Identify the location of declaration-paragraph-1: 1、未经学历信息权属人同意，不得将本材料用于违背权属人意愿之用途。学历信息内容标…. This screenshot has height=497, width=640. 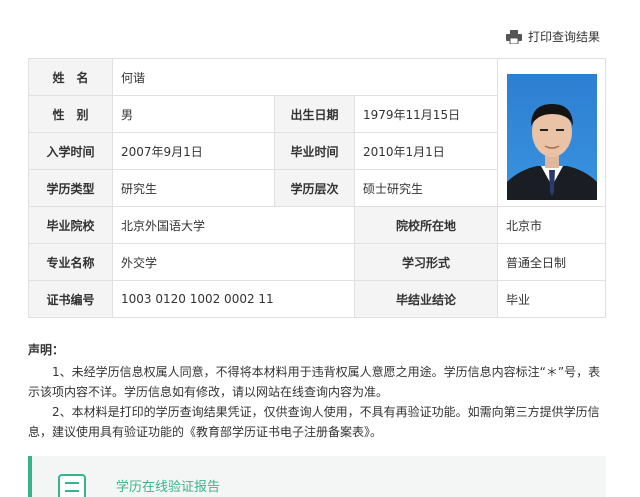
(314, 382).